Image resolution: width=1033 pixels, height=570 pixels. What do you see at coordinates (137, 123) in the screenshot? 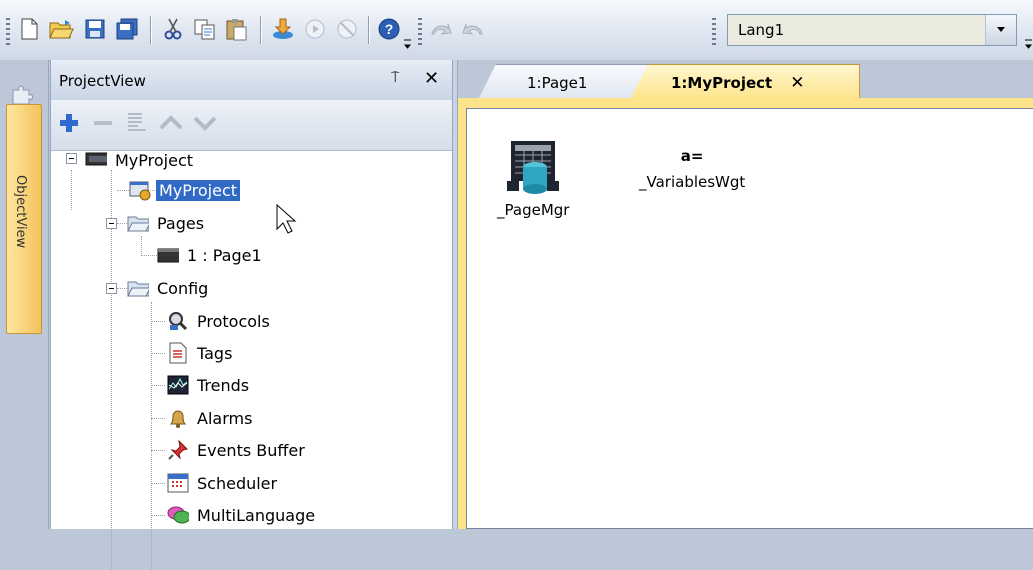
I see `properties-button` at bounding box center [137, 123].